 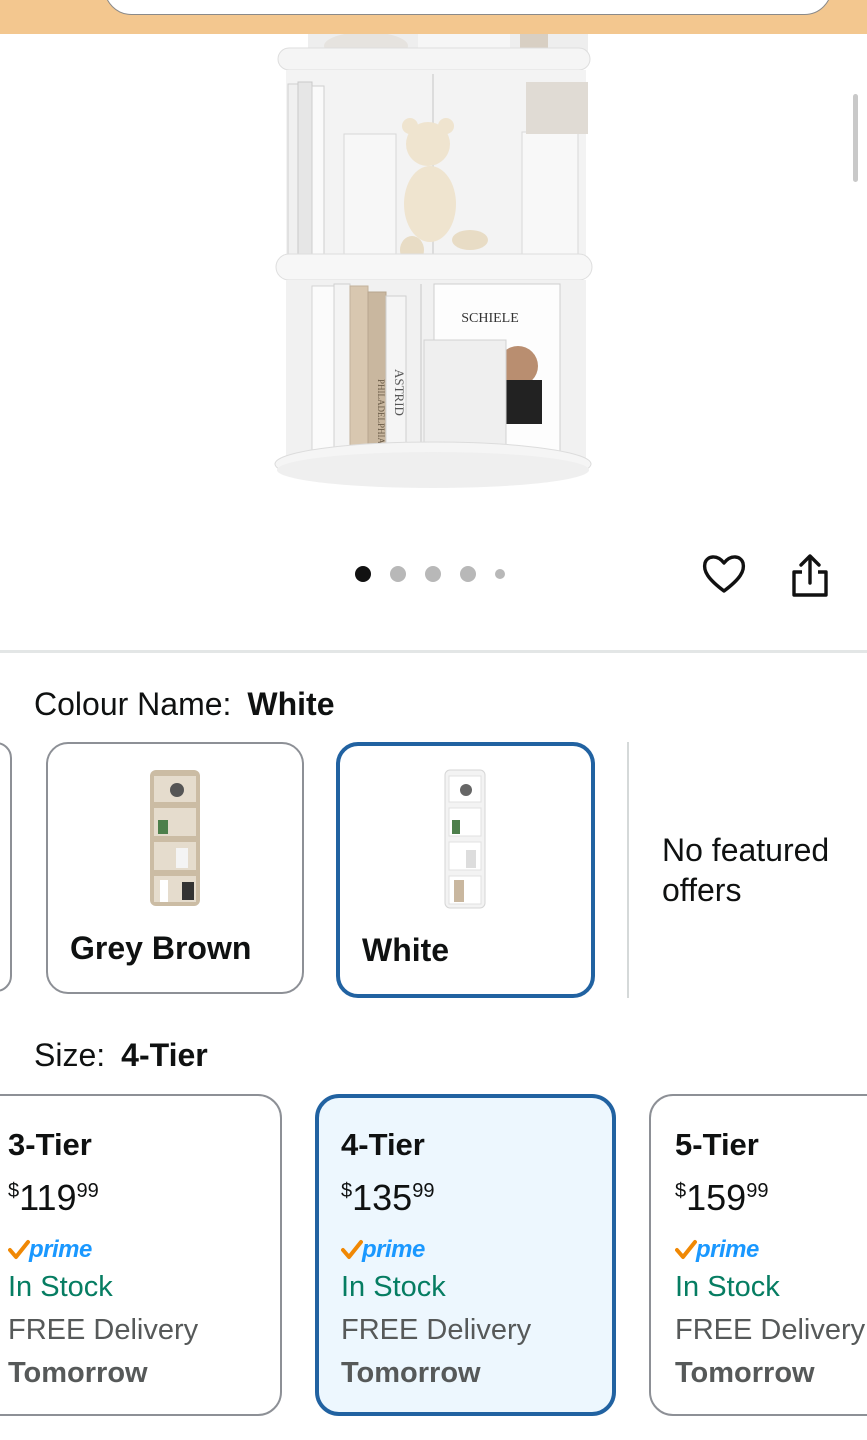 I want to click on colour-label: Colour Name: White, so click(x=184, y=704).